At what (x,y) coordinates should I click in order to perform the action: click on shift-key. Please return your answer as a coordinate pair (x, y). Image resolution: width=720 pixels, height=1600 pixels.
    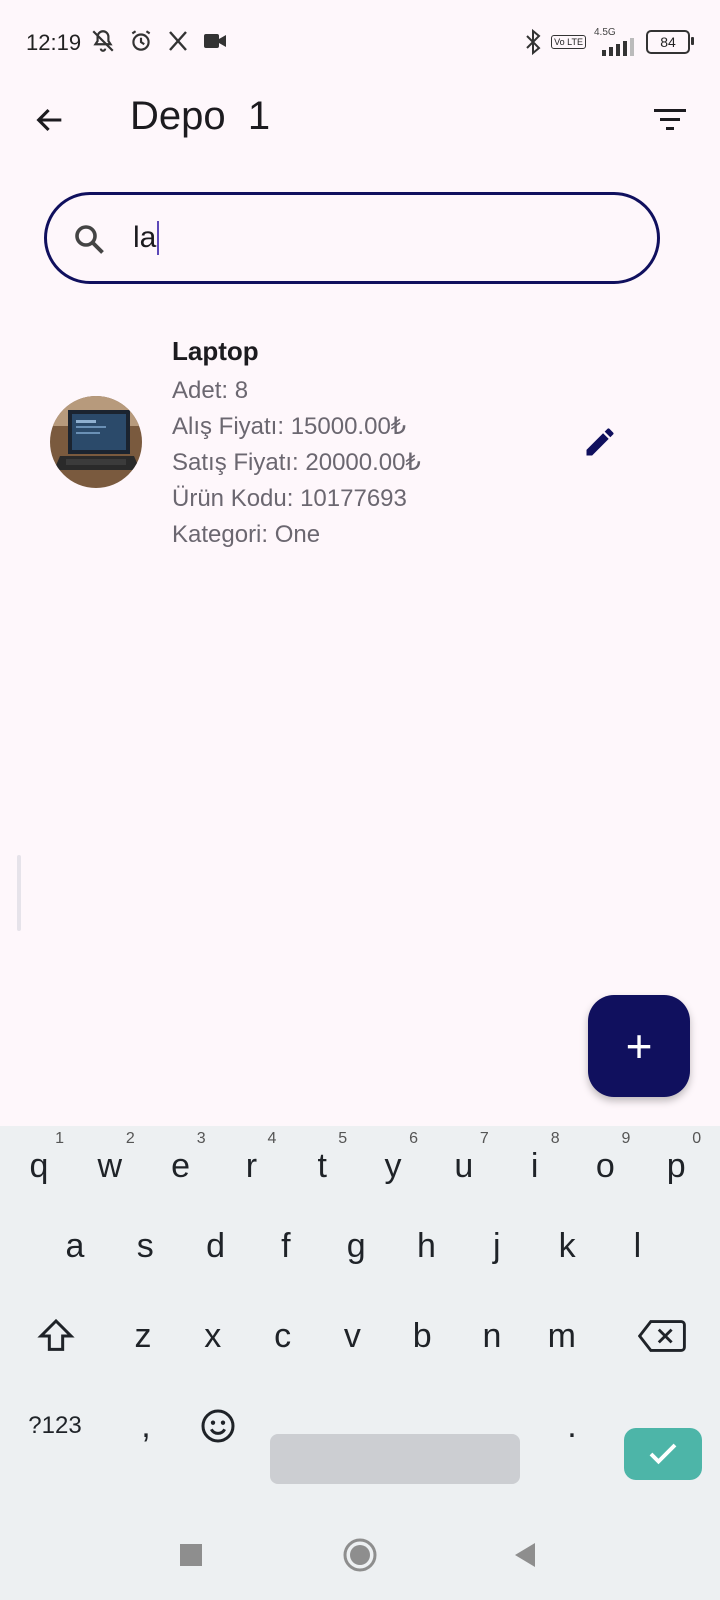
    Looking at the image, I should click on (56, 1336).